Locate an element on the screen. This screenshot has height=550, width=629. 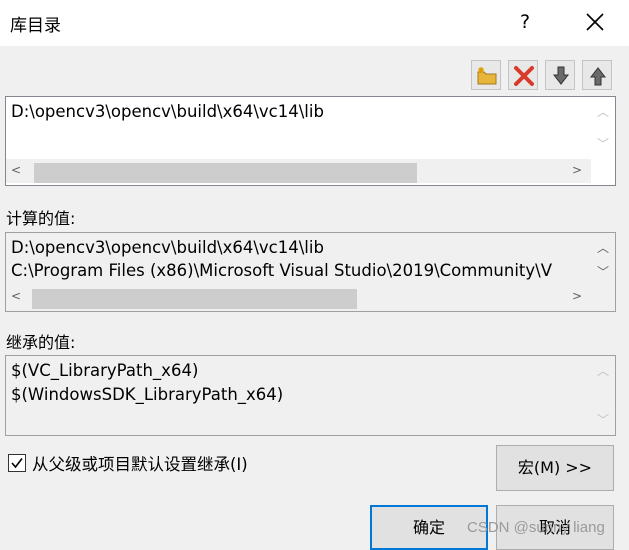
computed-label: 计算的值: is located at coordinates (41, 218).